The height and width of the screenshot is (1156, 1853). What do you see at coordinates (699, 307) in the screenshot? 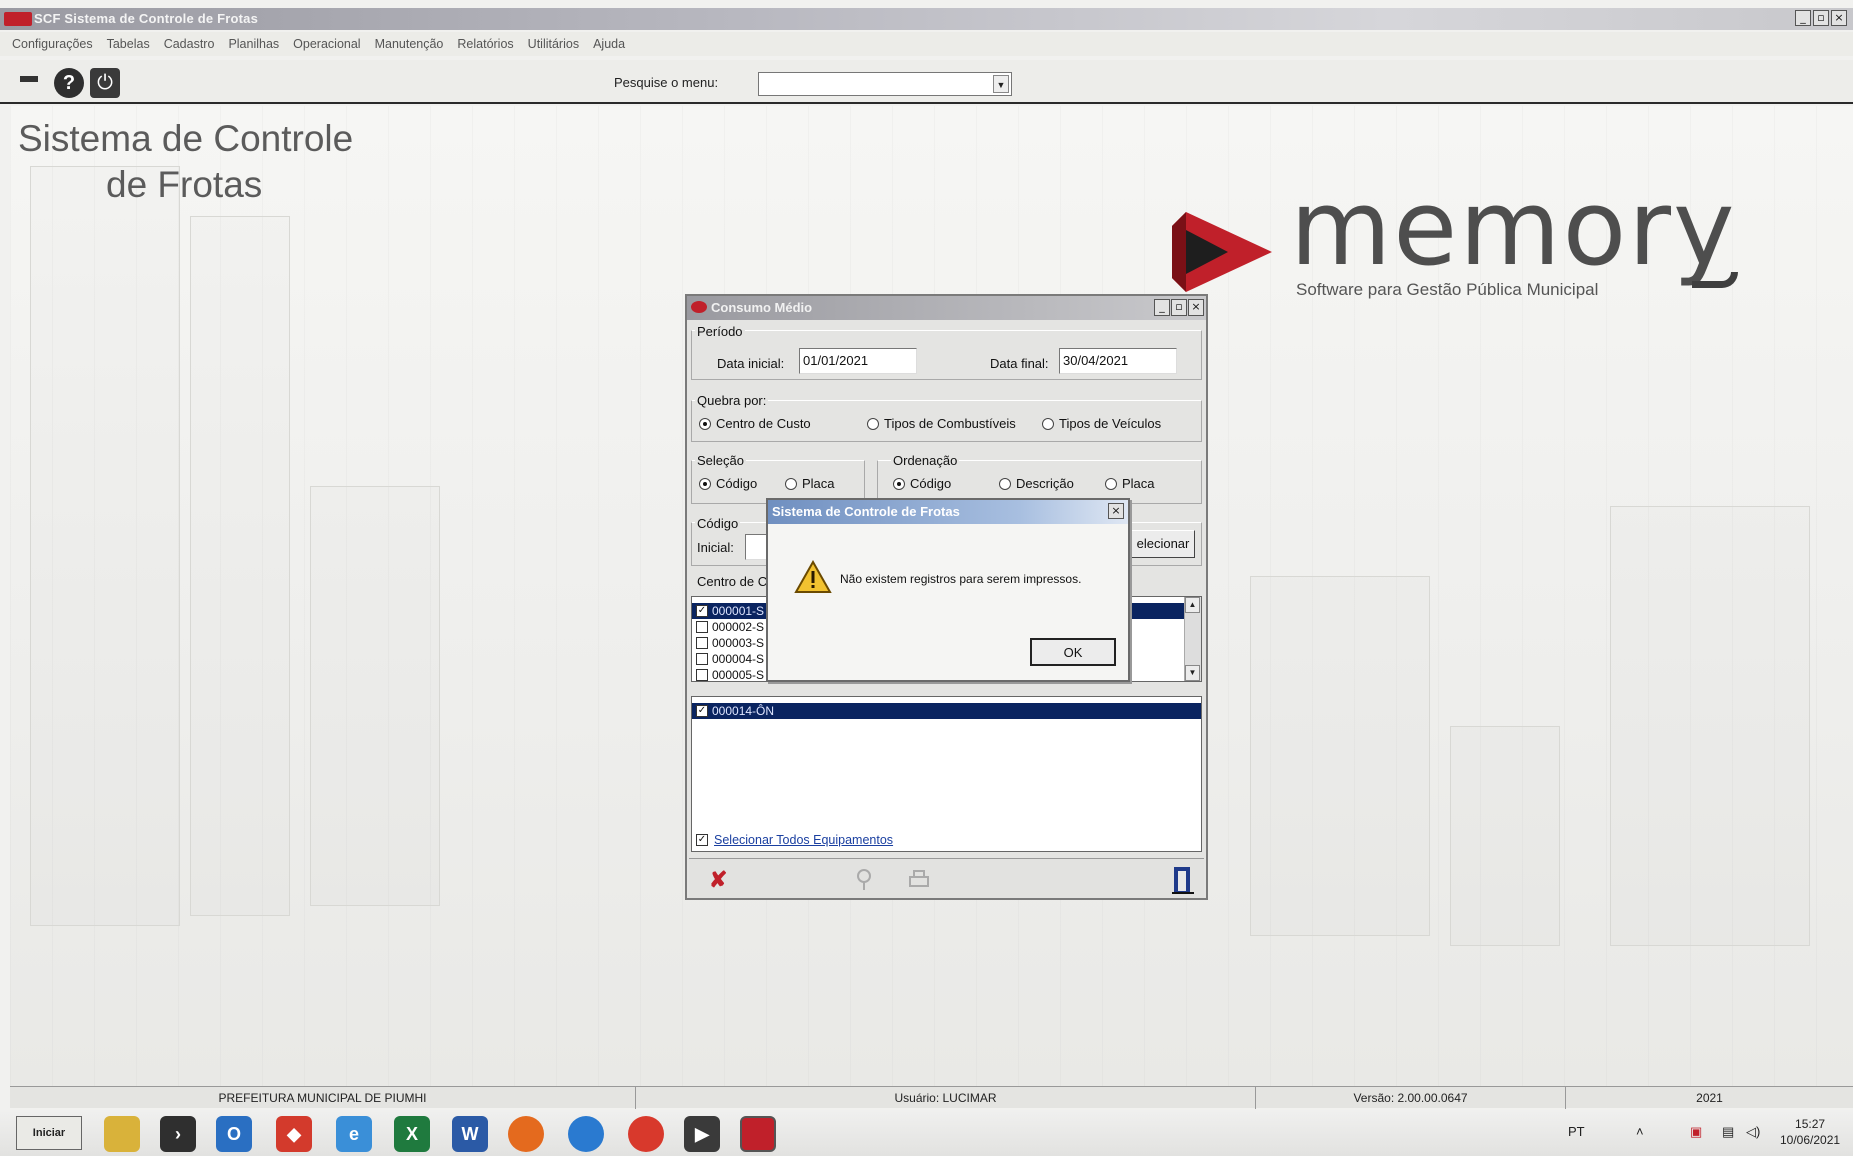
I see `app-icon` at bounding box center [699, 307].